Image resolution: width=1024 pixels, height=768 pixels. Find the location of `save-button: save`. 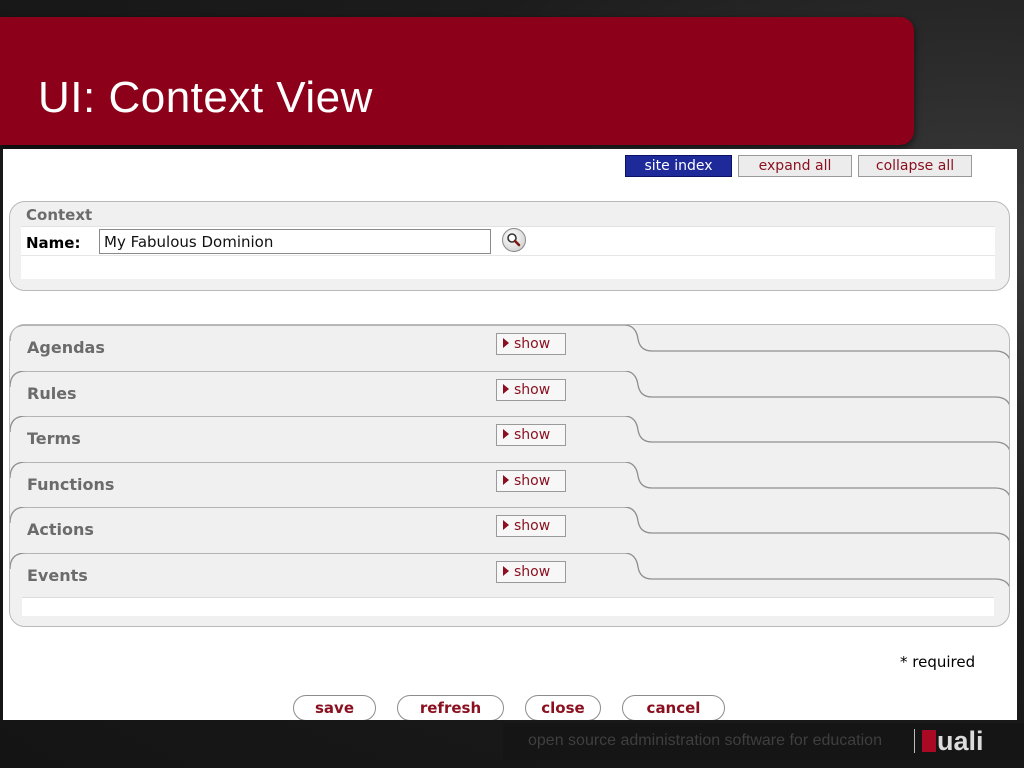

save-button: save is located at coordinates (334, 707).